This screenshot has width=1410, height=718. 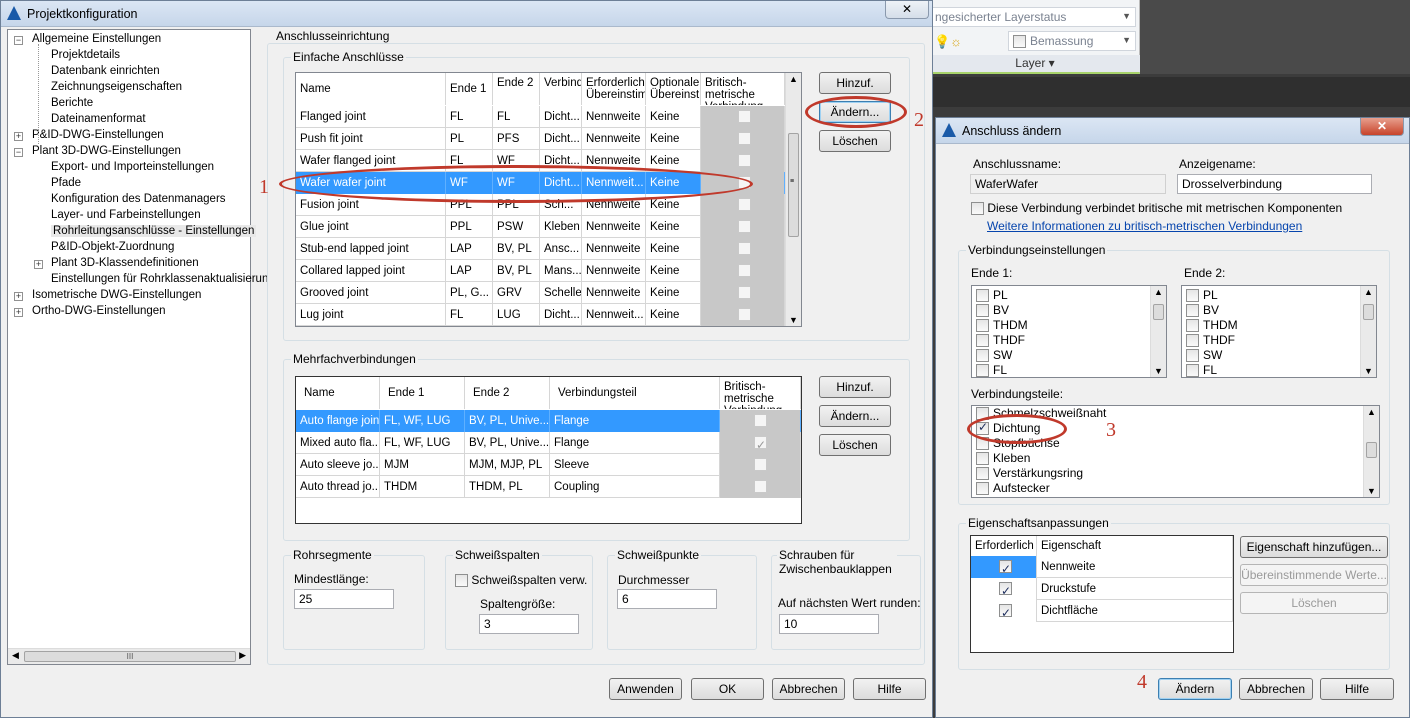 What do you see at coordinates (1003, 458) in the screenshot?
I see `list-item: Kleben` at bounding box center [1003, 458].